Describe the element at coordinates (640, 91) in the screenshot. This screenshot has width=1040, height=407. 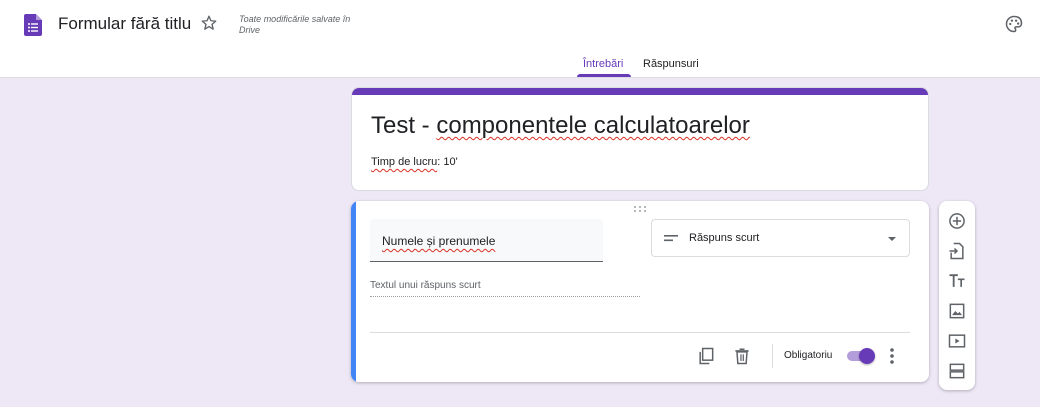
I see `title-card-accent` at that location.